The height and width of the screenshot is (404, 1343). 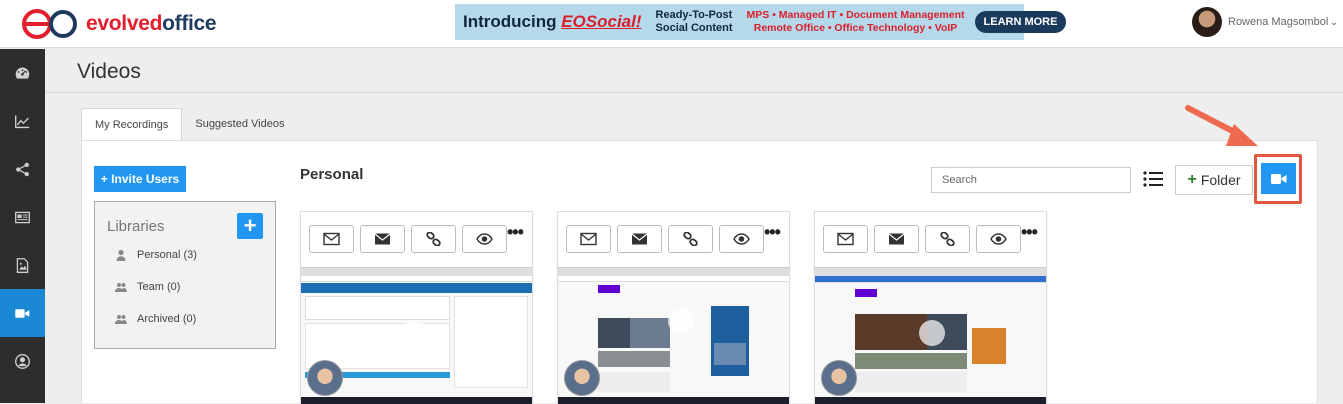 I want to click on library-item-personal: Personal (3), so click(x=156, y=255).